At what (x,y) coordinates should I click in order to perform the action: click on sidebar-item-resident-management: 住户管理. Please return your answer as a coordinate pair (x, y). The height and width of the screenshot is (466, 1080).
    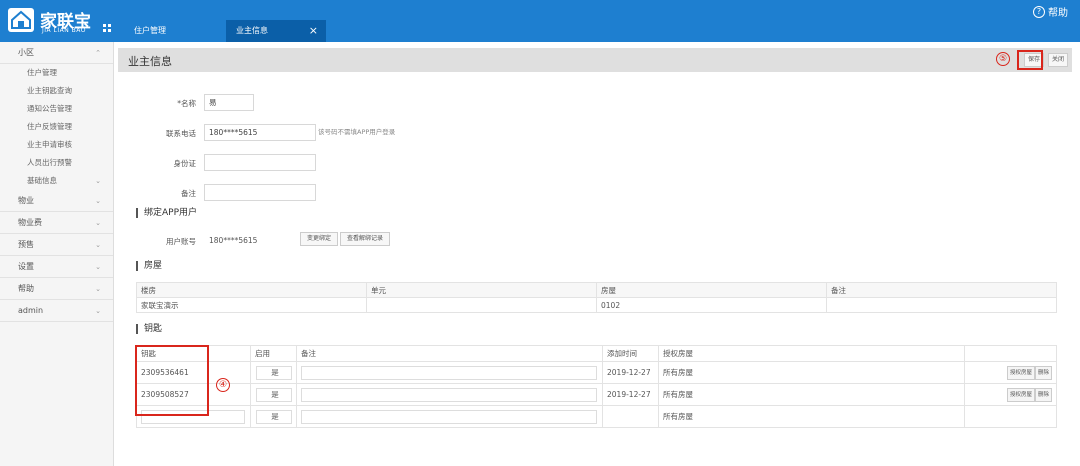
    Looking at the image, I should click on (56, 73).